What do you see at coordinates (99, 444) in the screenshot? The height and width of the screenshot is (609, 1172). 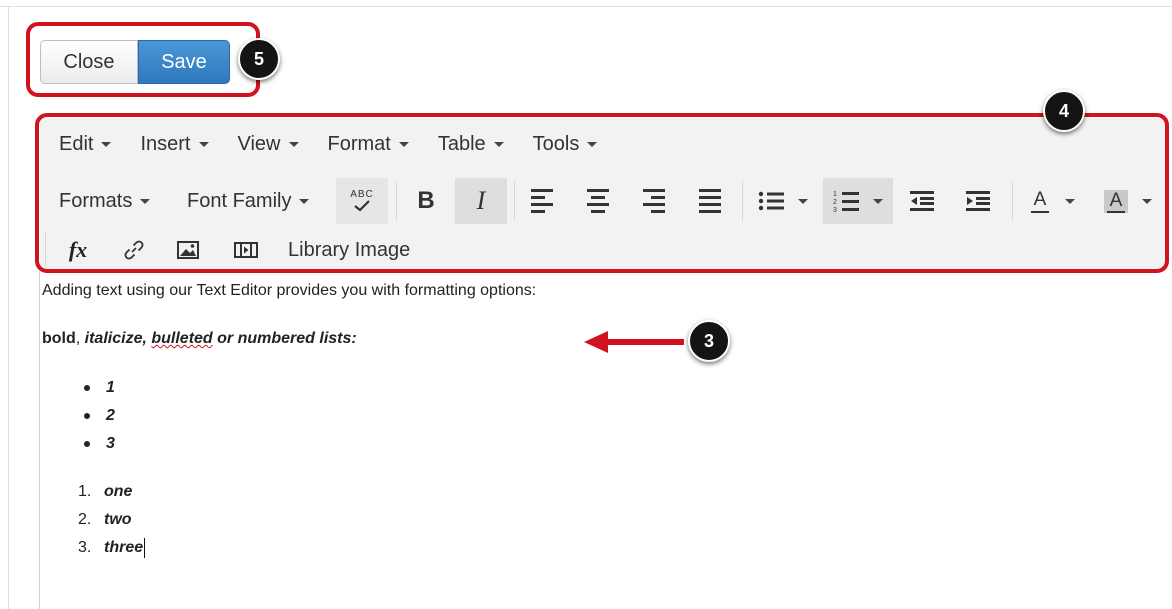 I see `list-item: 3` at bounding box center [99, 444].